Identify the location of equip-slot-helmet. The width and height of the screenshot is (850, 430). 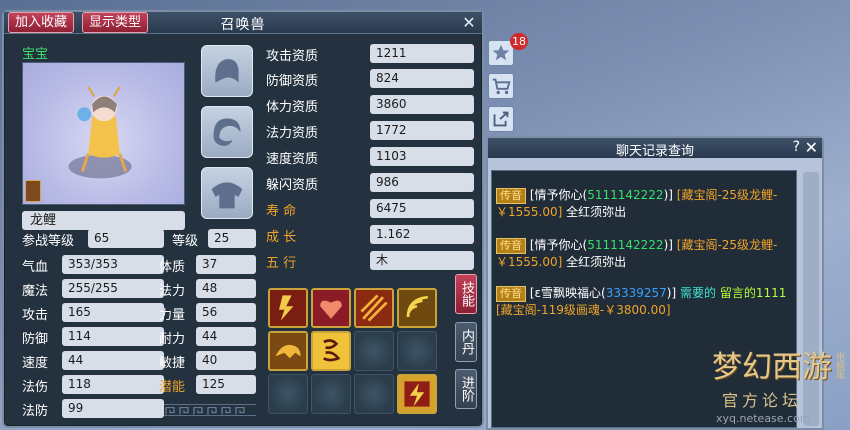
(227, 71).